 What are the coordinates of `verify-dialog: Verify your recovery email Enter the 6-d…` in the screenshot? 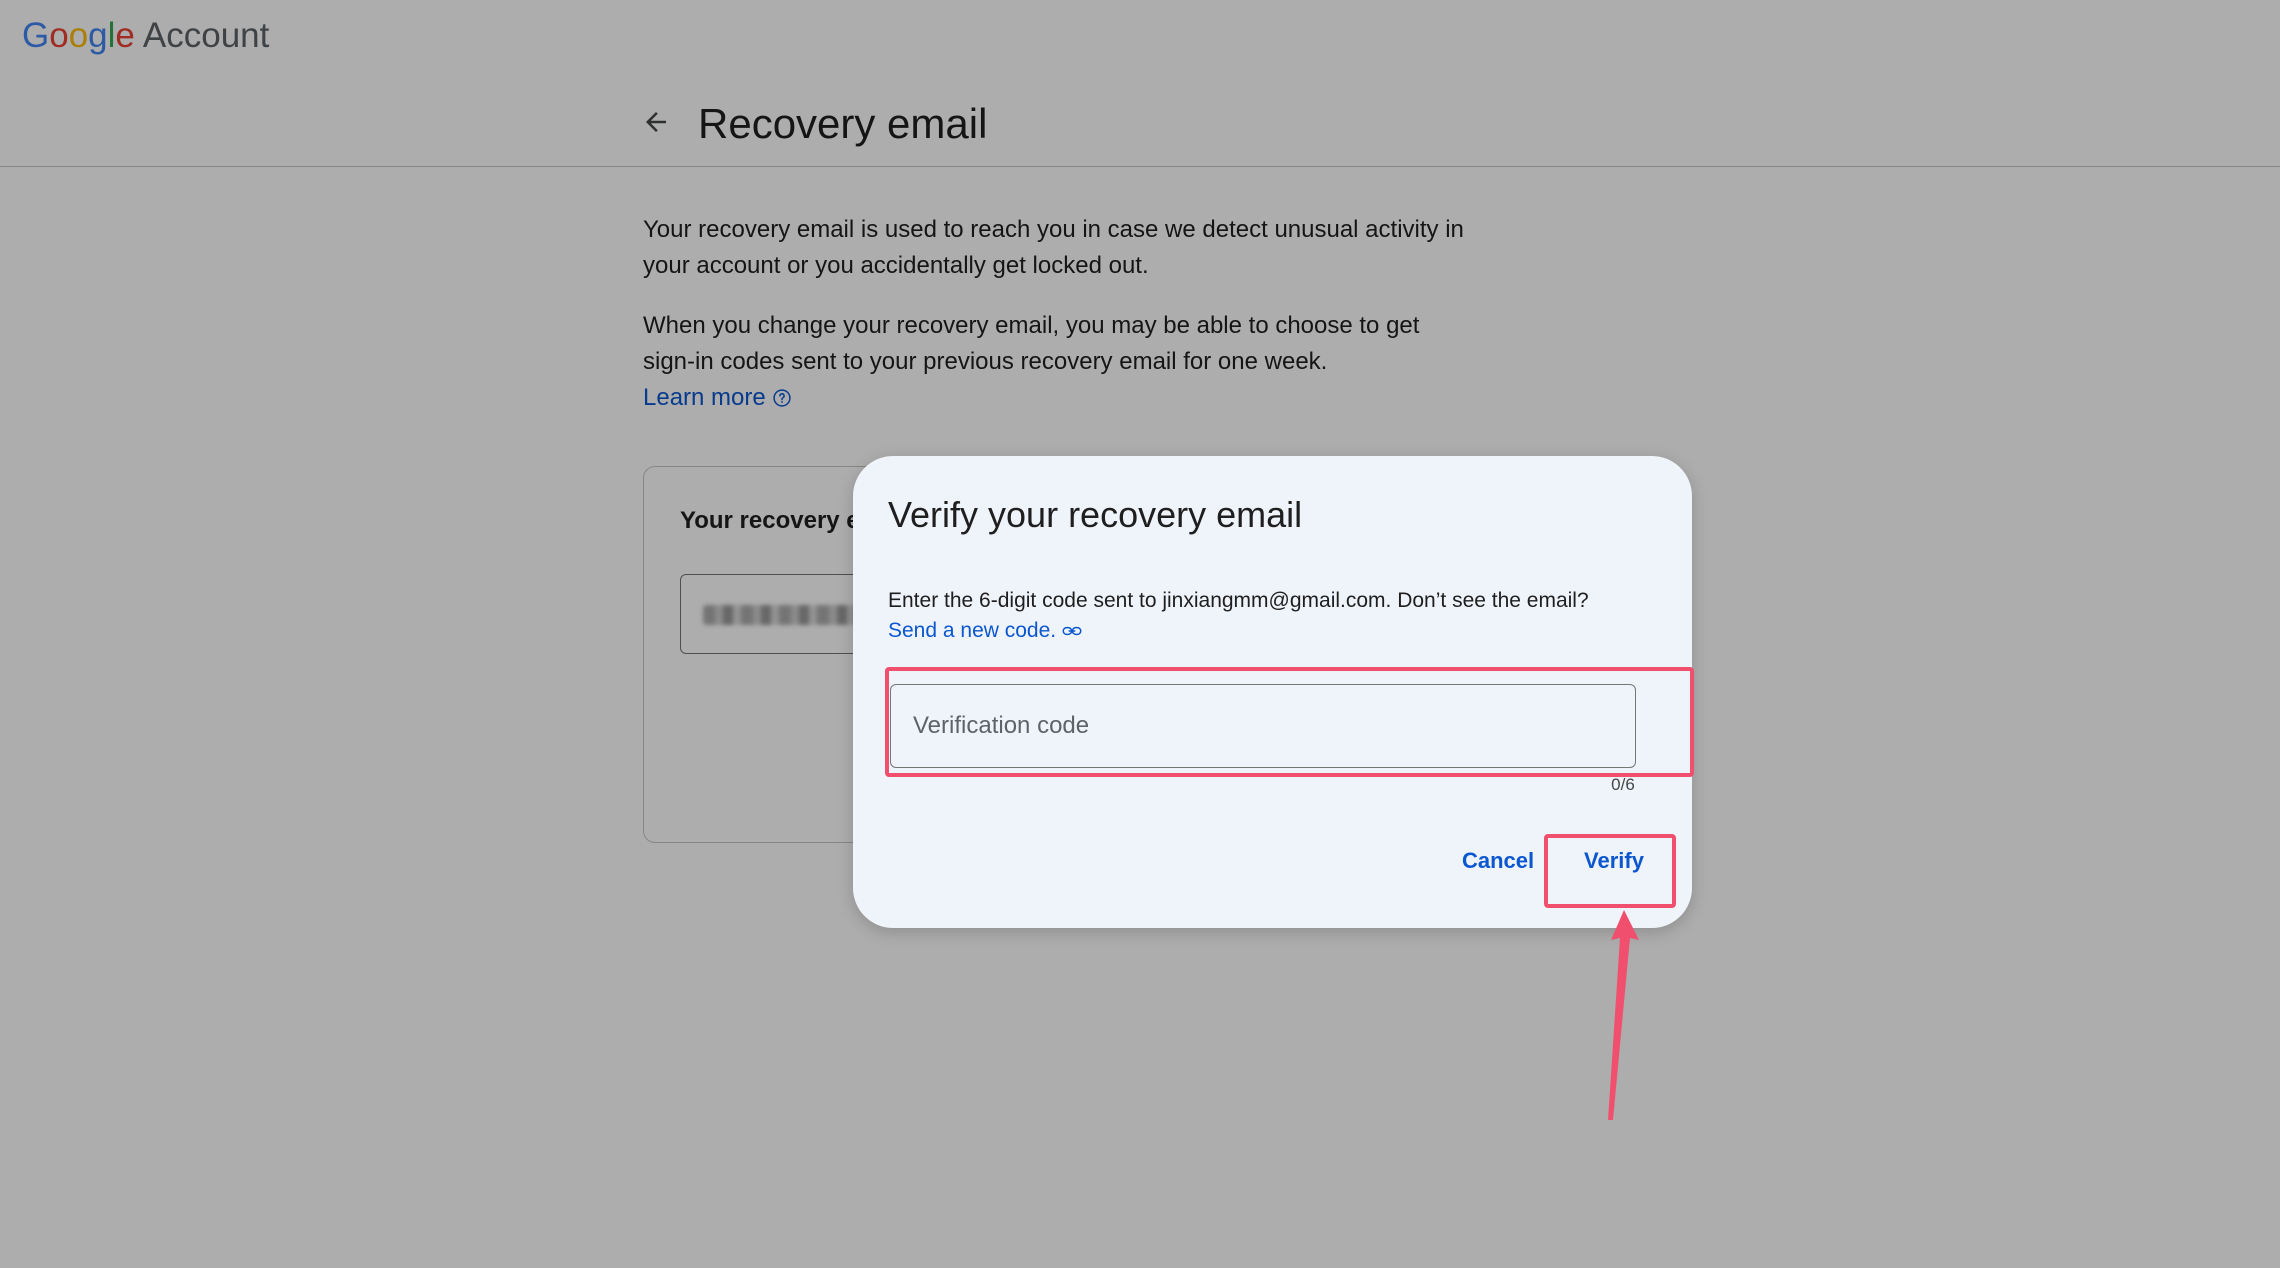 It's located at (1272, 692).